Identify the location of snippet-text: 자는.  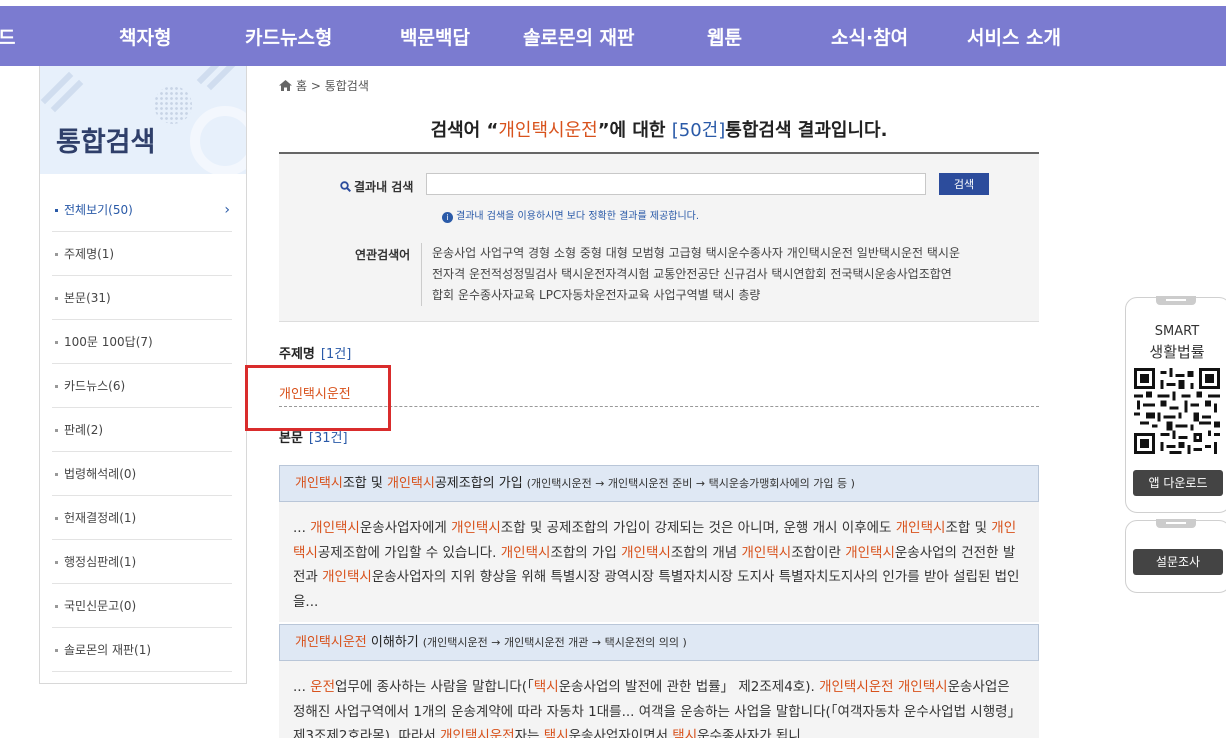
(529, 733).